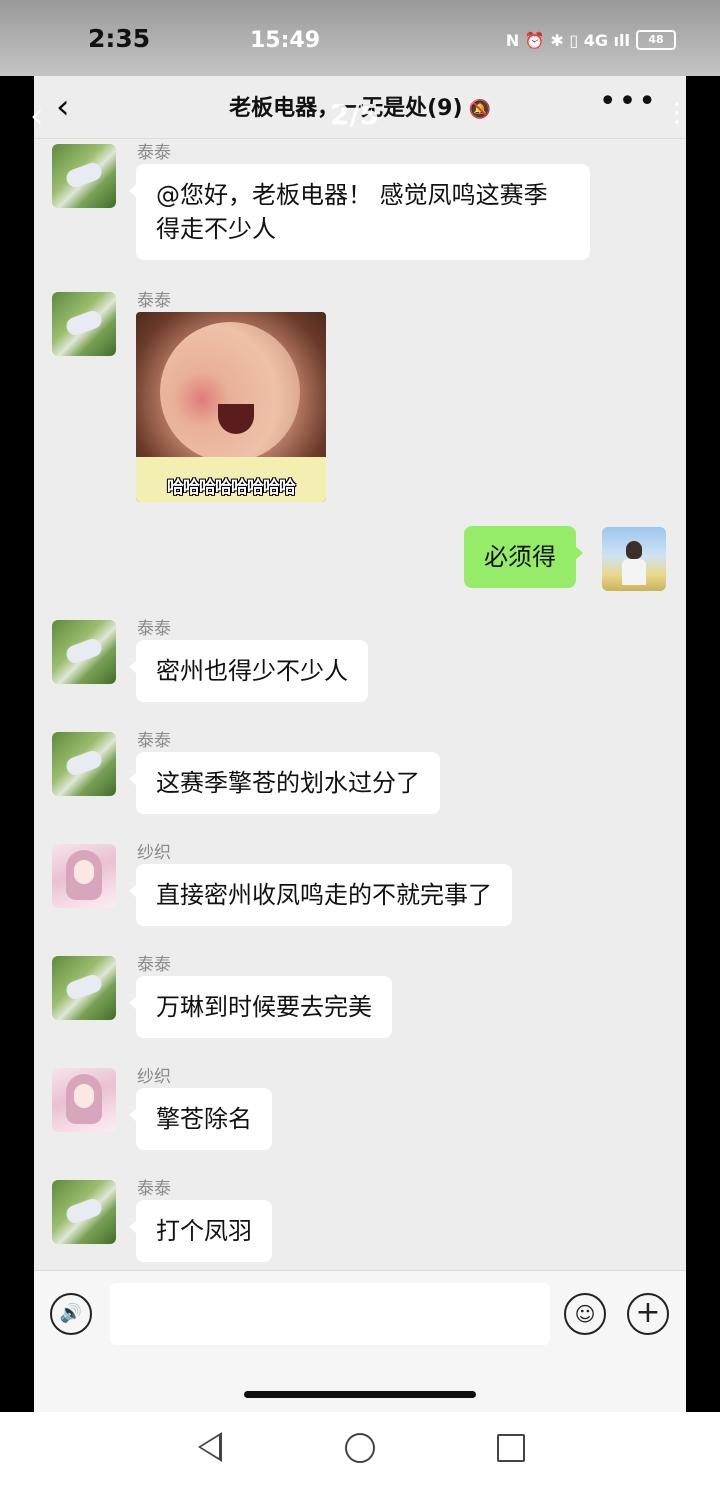 The width and height of the screenshot is (720, 1485). I want to click on overlay-more-icon: ⋮, so click(677, 113).